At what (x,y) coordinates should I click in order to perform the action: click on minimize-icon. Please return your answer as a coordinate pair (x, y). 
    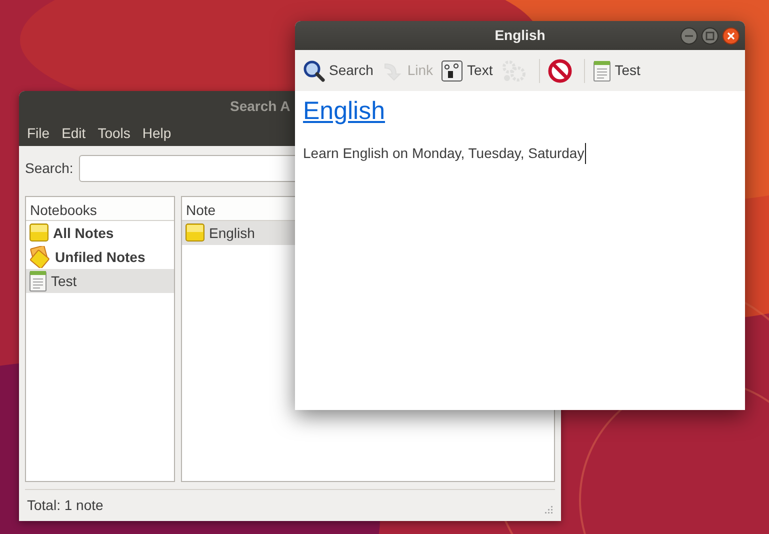
    Looking at the image, I should click on (689, 36).